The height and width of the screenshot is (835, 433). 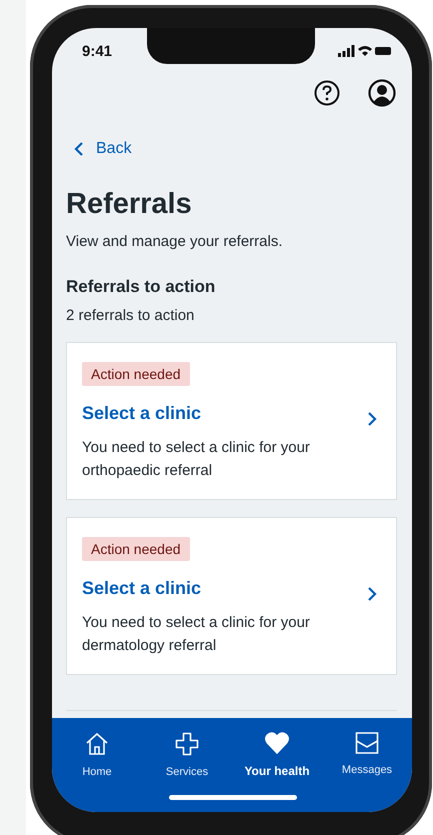 I want to click on envelope-icon, so click(x=367, y=743).